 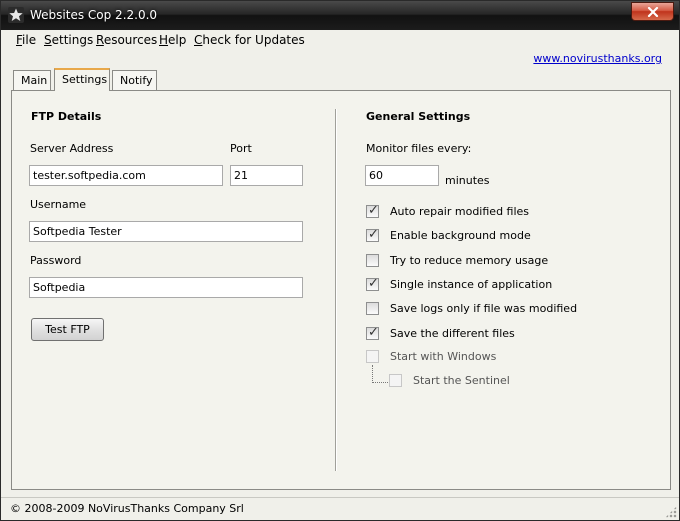 I want to click on save-different-files-checkbox: ✓, so click(x=372, y=332).